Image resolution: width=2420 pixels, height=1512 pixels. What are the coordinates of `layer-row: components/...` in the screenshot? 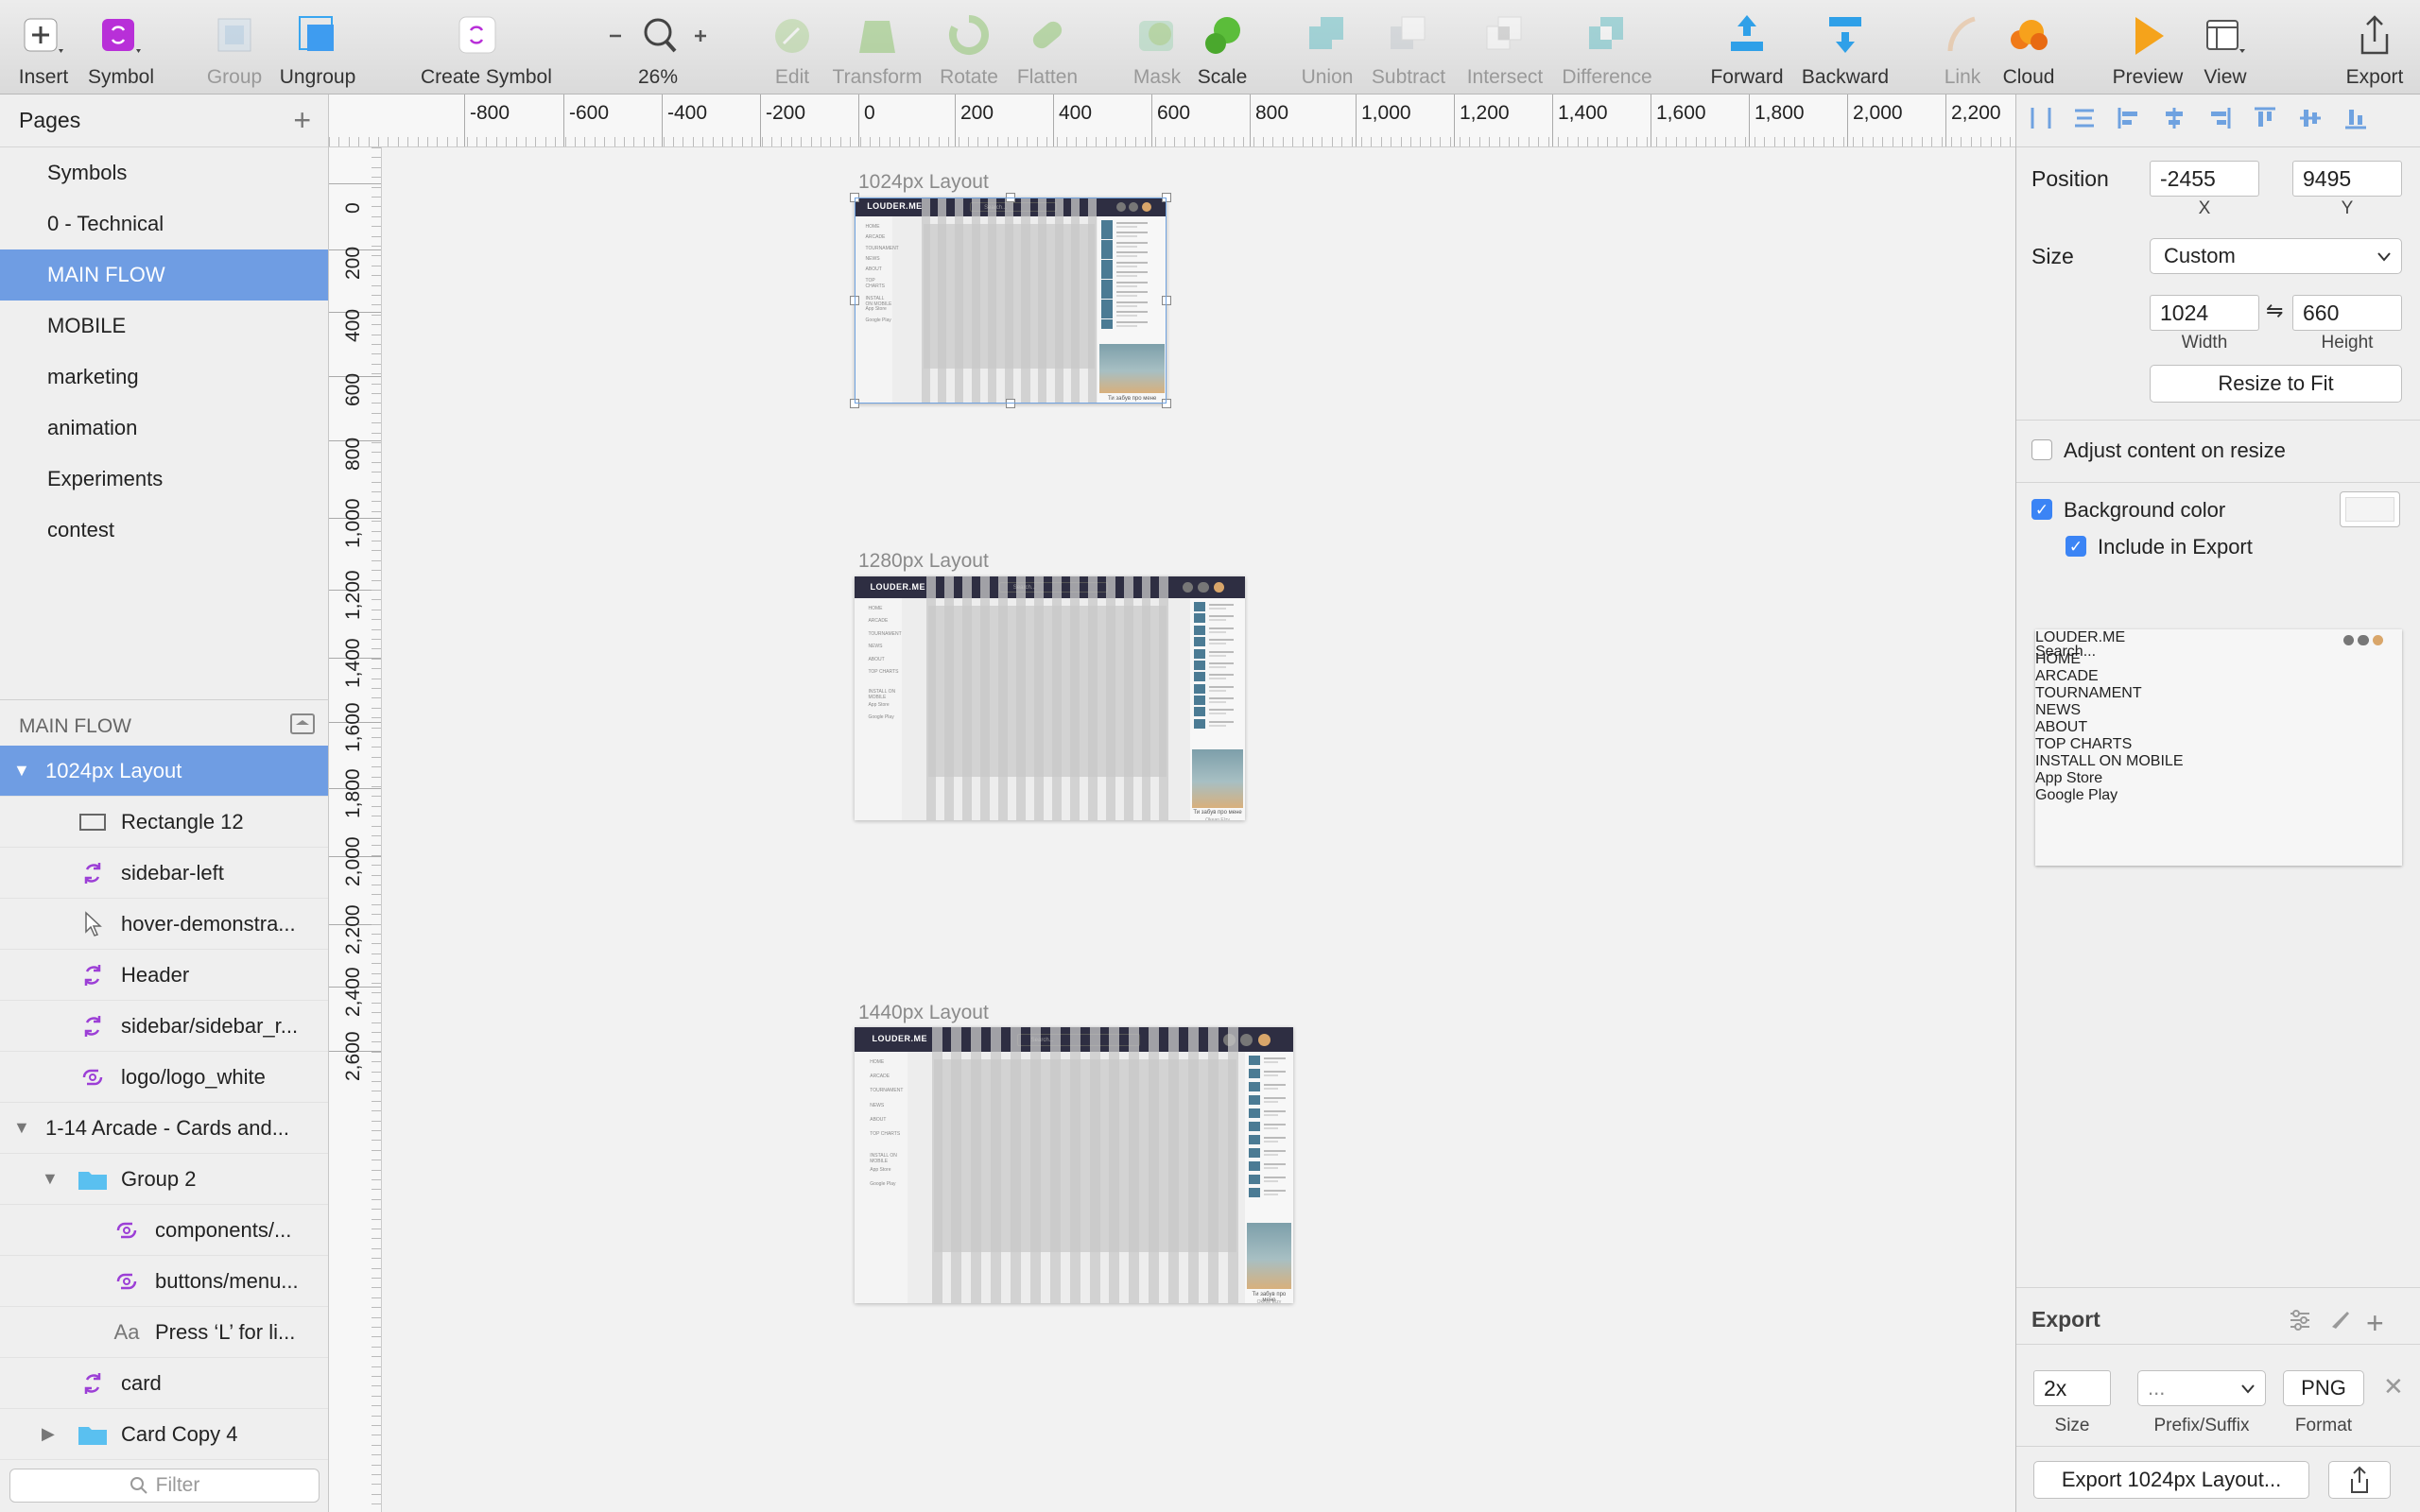 It's located at (164, 1230).